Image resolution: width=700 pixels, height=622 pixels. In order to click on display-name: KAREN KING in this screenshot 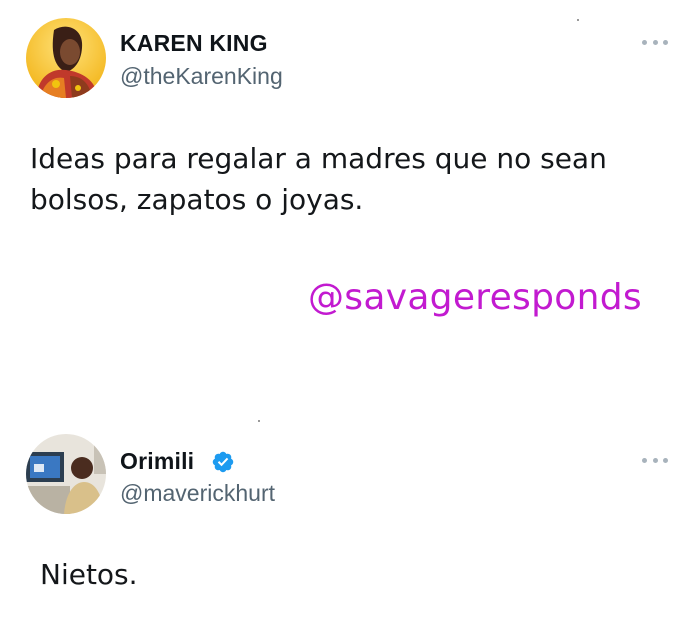, I will do `click(194, 43)`.